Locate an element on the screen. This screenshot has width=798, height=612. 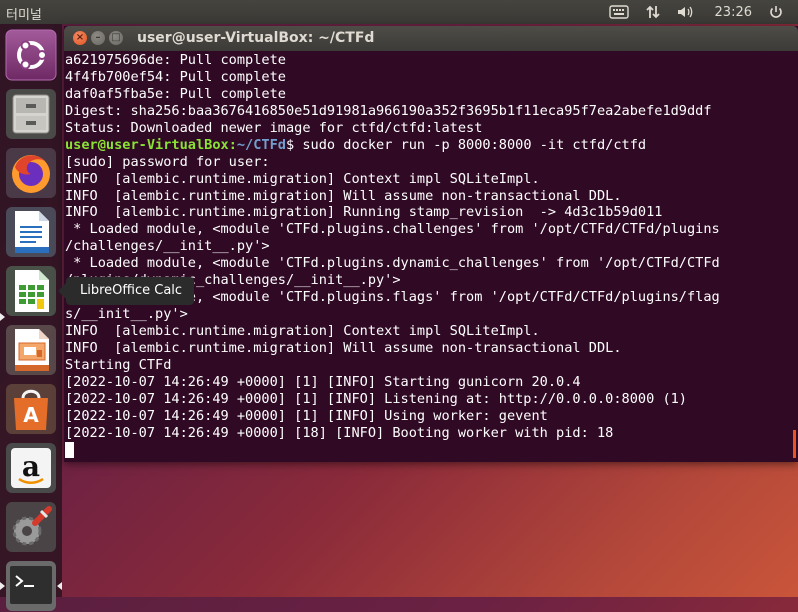
maximize-button: □ is located at coordinates (116, 38).